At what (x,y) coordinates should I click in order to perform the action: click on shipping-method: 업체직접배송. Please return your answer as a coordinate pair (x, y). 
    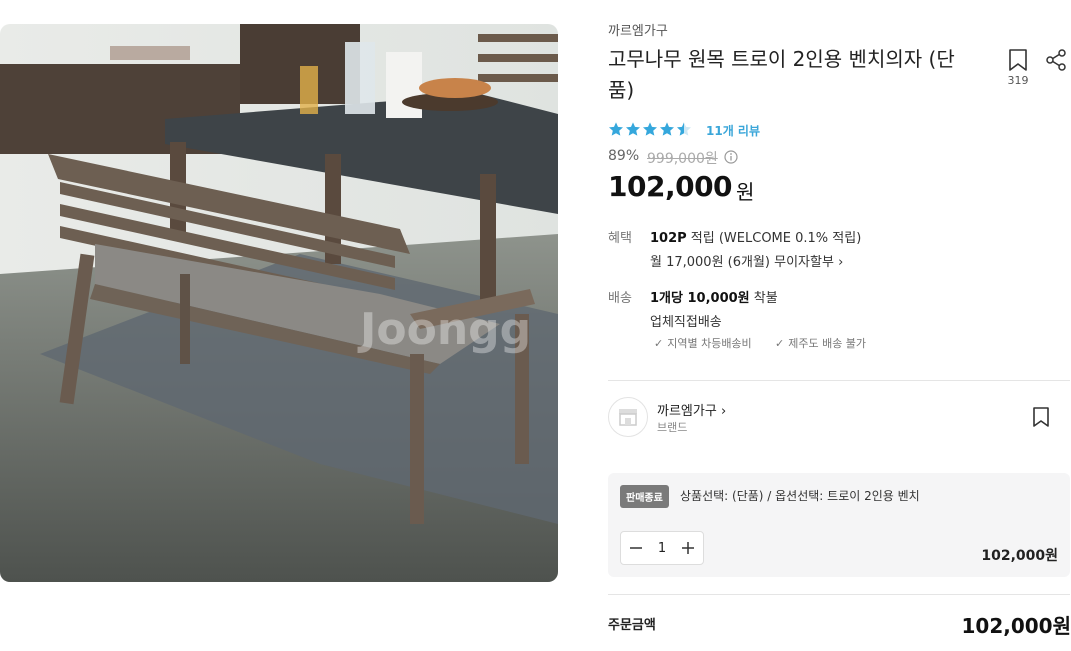
    Looking at the image, I should click on (686, 322).